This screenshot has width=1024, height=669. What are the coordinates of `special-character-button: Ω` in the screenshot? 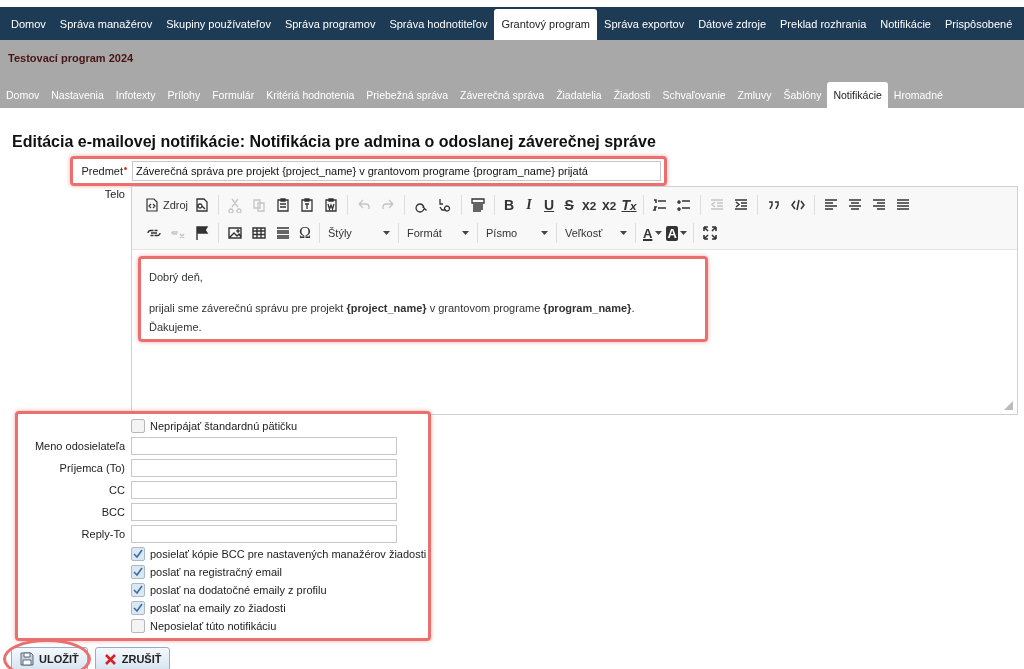 It's located at (305, 233).